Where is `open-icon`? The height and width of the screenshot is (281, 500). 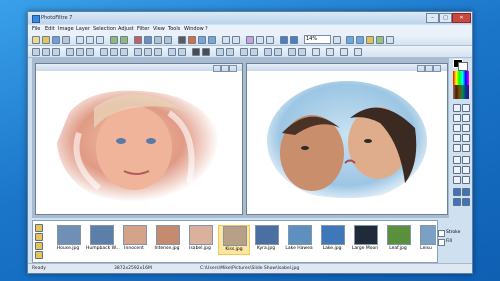
open-icon is located at coordinates (46, 40).